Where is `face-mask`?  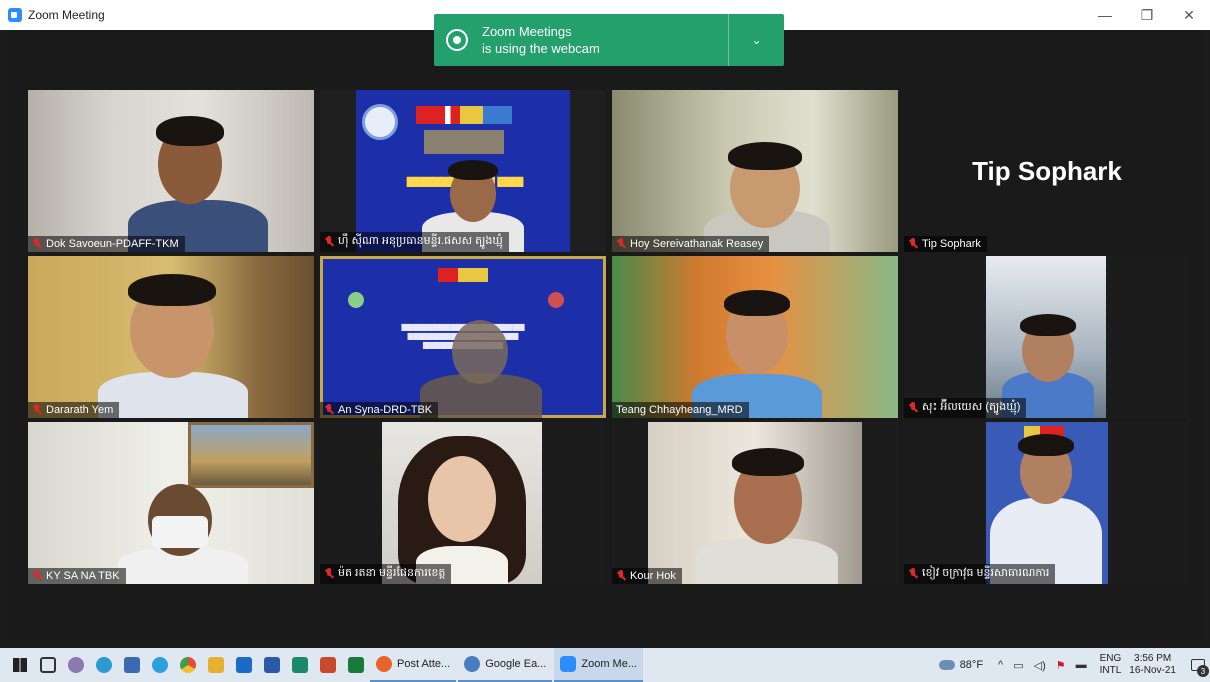 face-mask is located at coordinates (180, 532).